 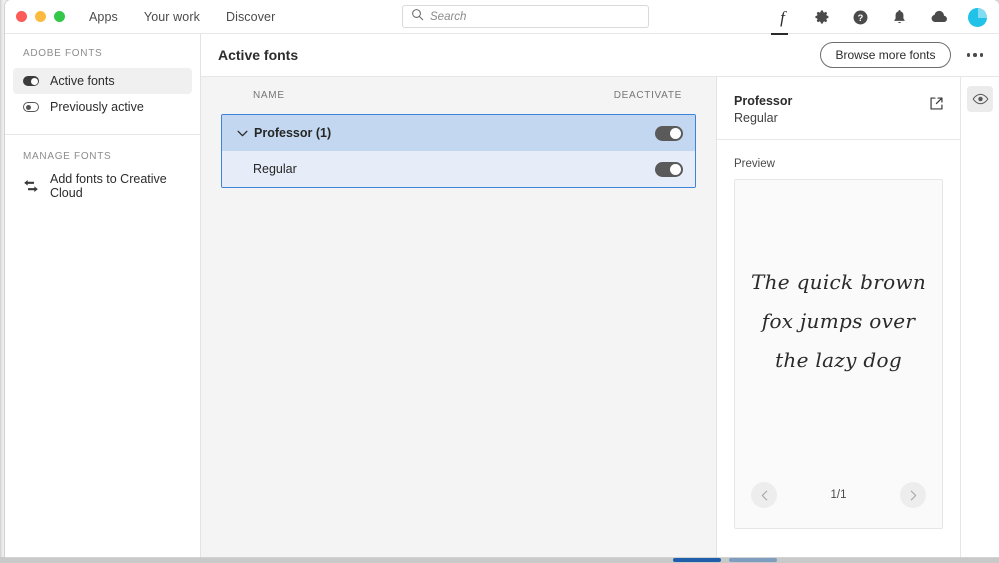 What do you see at coordinates (82, 81) in the screenshot?
I see `sidebar-item-label: Active fonts` at bounding box center [82, 81].